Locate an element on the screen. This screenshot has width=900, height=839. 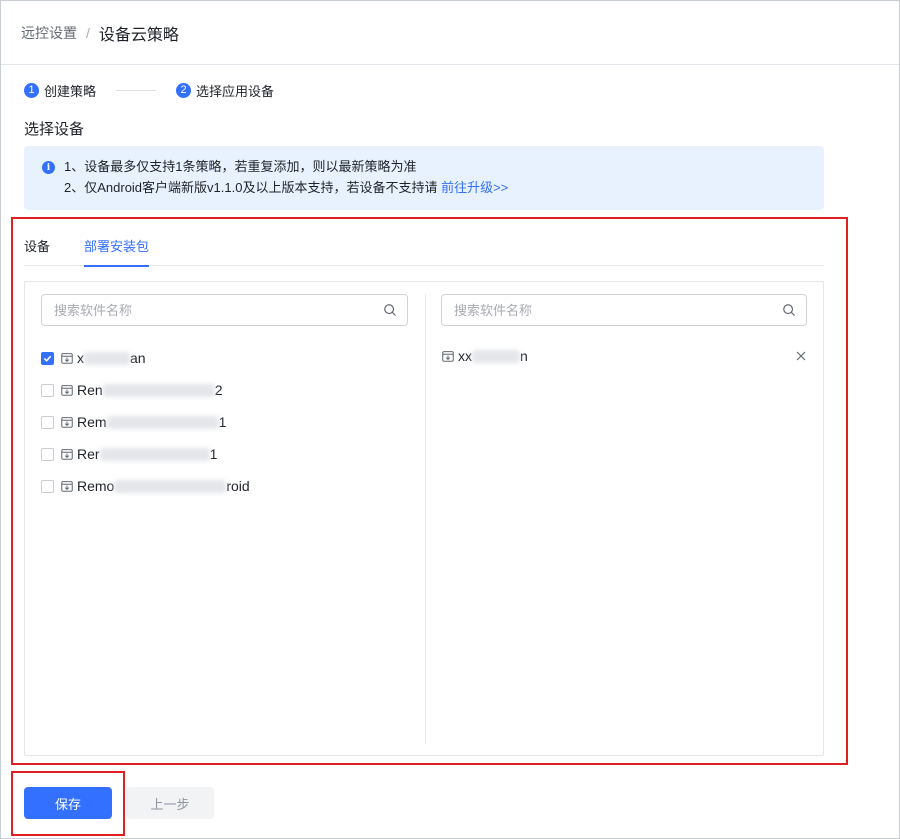
package-name-prefix: Rem is located at coordinates (92, 422).